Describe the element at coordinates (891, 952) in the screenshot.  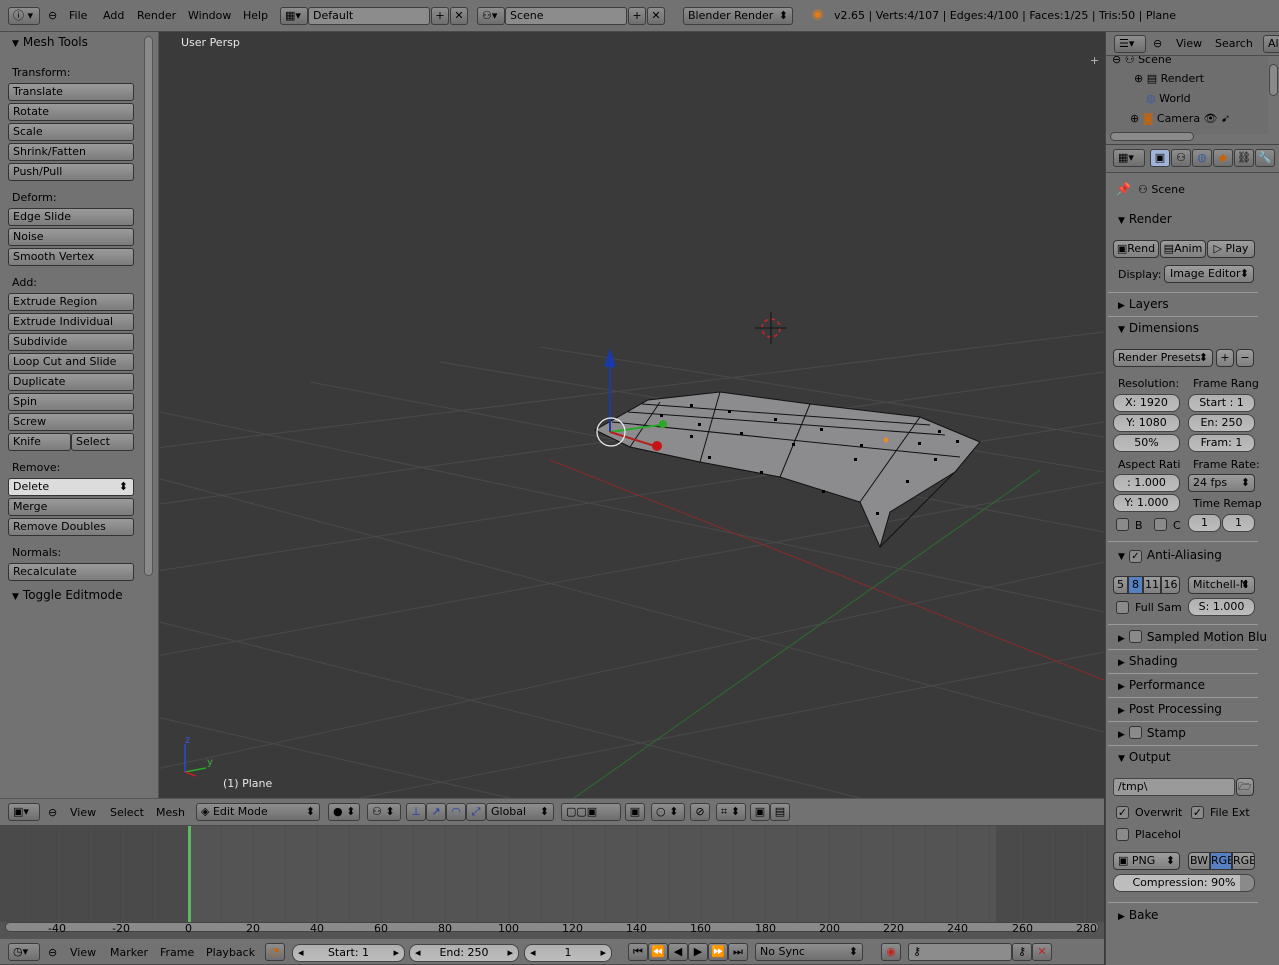
I see `auto-keyframe-record-icon: ◉` at that location.